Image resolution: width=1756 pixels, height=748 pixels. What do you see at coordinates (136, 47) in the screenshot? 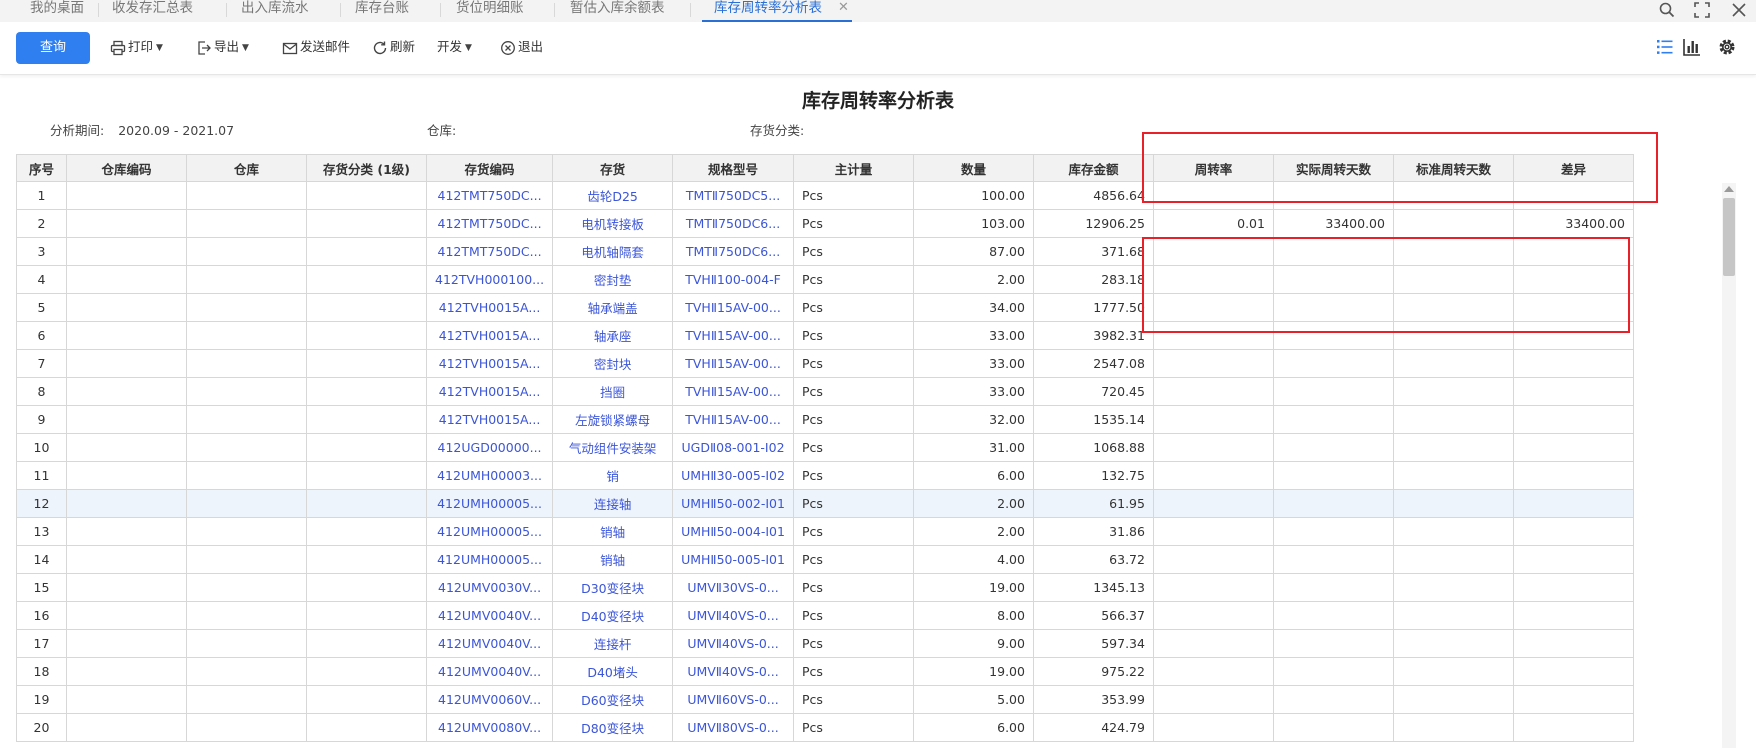
I see `print-button: 打印 ▼` at bounding box center [136, 47].